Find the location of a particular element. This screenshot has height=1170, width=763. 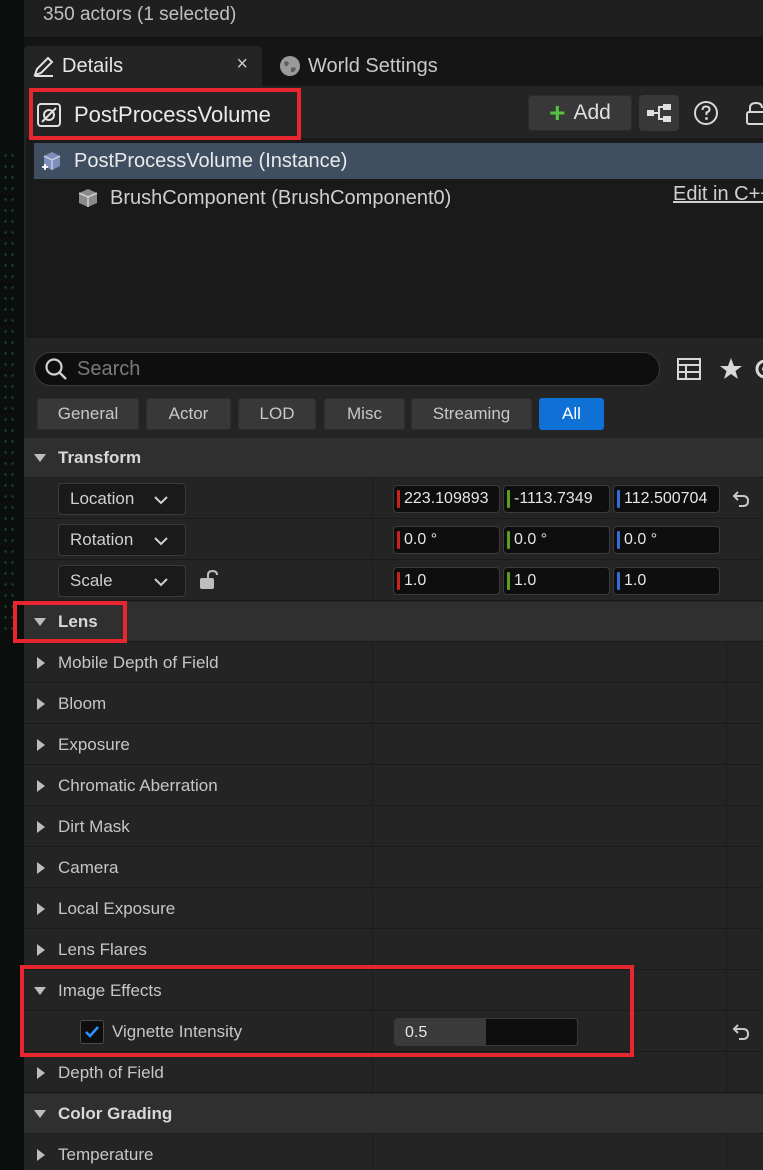

edit-in-cpp-link: Edit in C++ is located at coordinates (718, 194).